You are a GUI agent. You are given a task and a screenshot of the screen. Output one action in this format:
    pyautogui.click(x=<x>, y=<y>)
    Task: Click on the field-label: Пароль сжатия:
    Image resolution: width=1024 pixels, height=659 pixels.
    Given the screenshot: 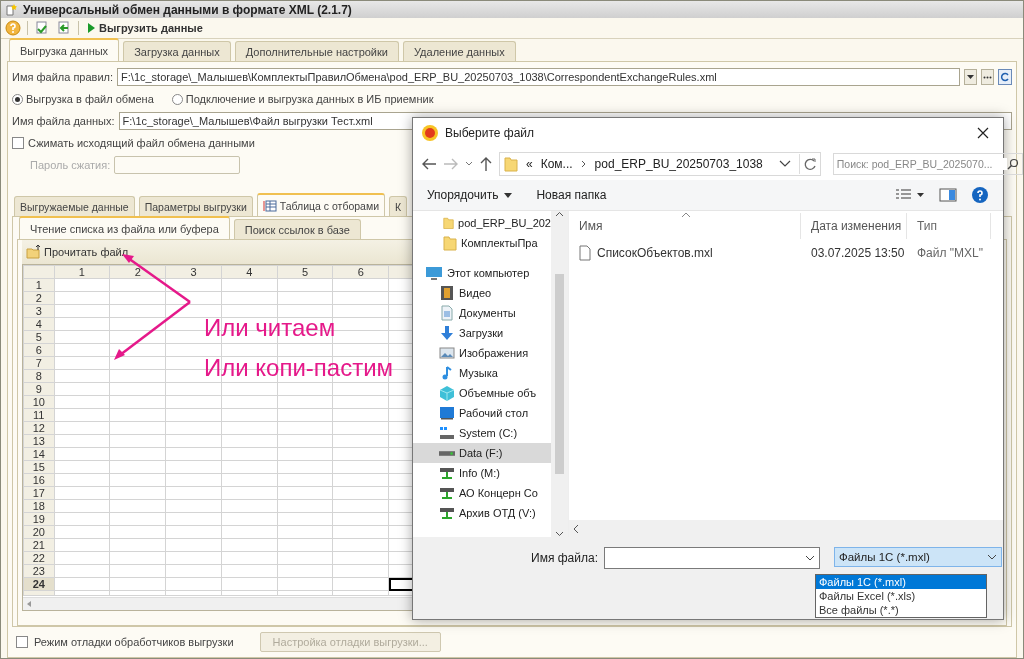 What is the action you would take?
    pyautogui.click(x=70, y=165)
    